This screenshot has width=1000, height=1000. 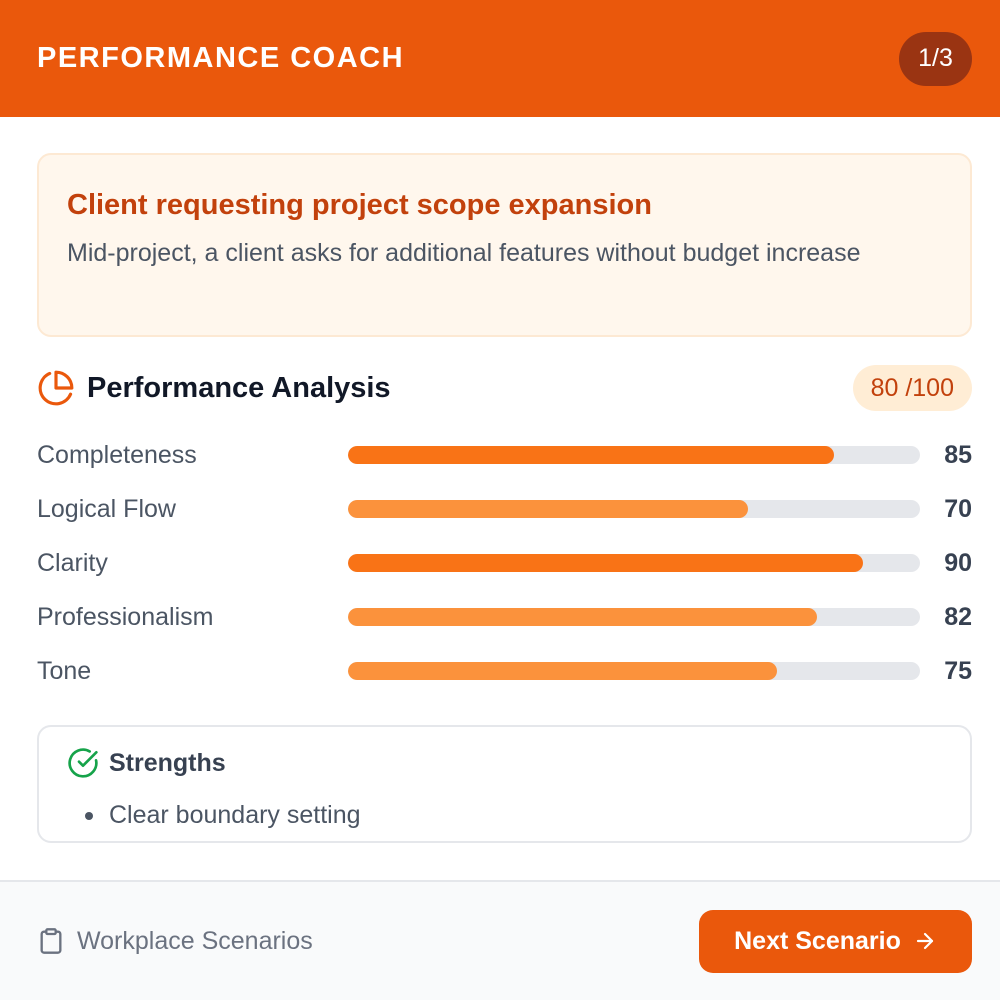 I want to click on metric-value: 85, so click(x=958, y=454).